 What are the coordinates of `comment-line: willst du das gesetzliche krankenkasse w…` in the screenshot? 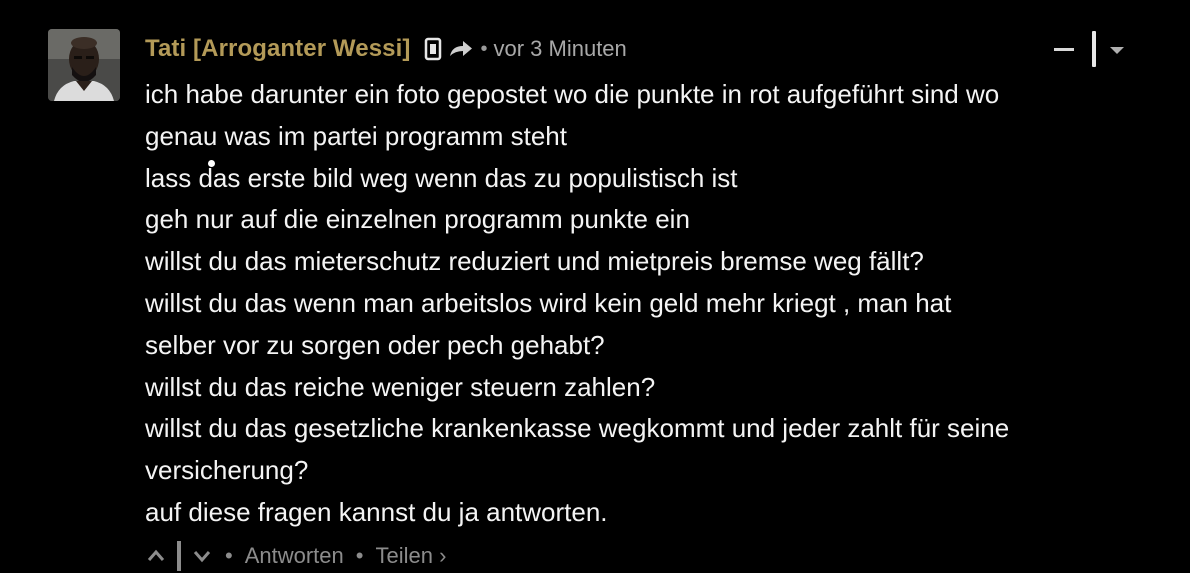 It's located at (577, 428).